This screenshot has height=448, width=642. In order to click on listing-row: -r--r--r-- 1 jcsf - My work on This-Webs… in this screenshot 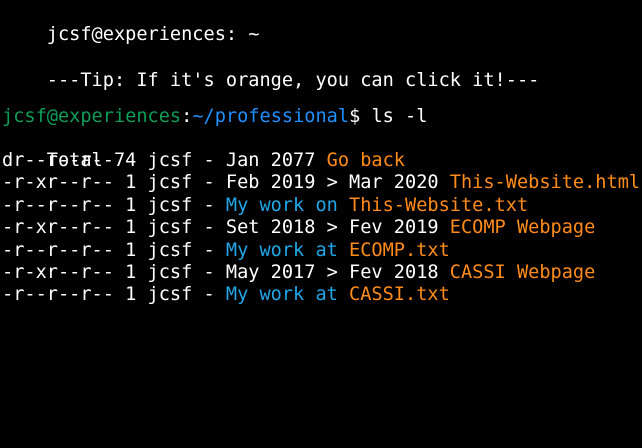, I will do `click(265, 206)`.